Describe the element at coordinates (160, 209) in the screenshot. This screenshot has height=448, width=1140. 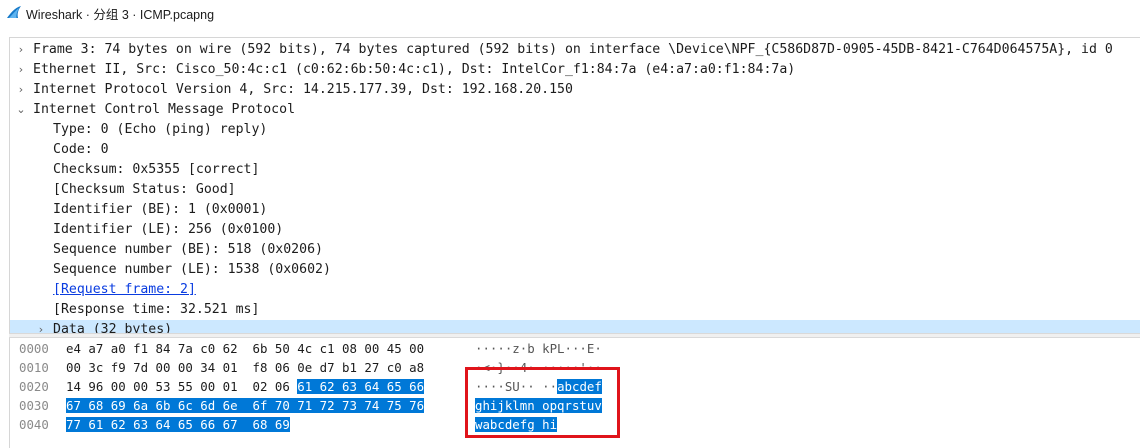
I see `detail-row-label: Identifier (BE): 1 (0x0001)` at that location.